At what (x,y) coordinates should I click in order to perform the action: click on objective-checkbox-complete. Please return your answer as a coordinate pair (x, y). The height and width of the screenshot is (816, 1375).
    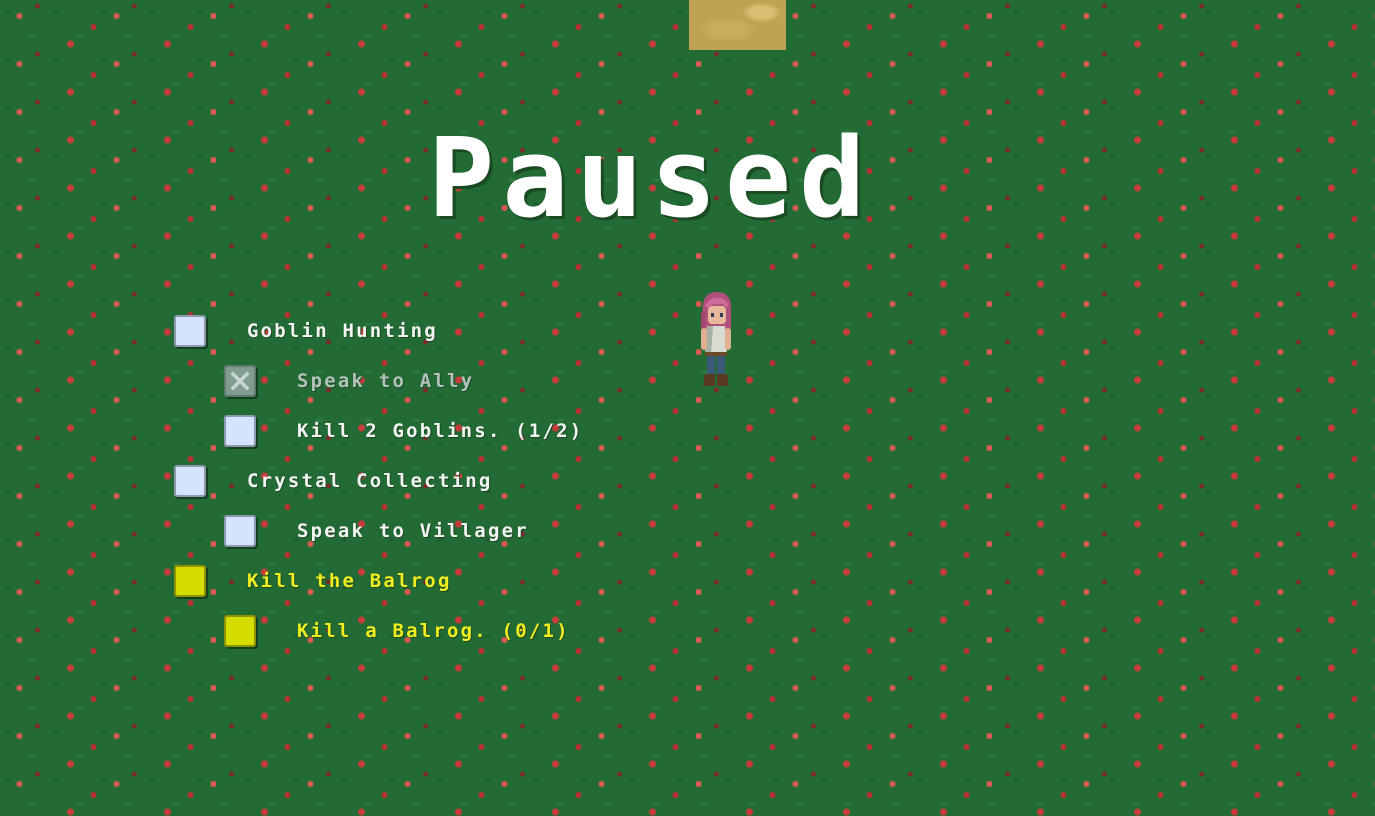
    Looking at the image, I should click on (240, 381).